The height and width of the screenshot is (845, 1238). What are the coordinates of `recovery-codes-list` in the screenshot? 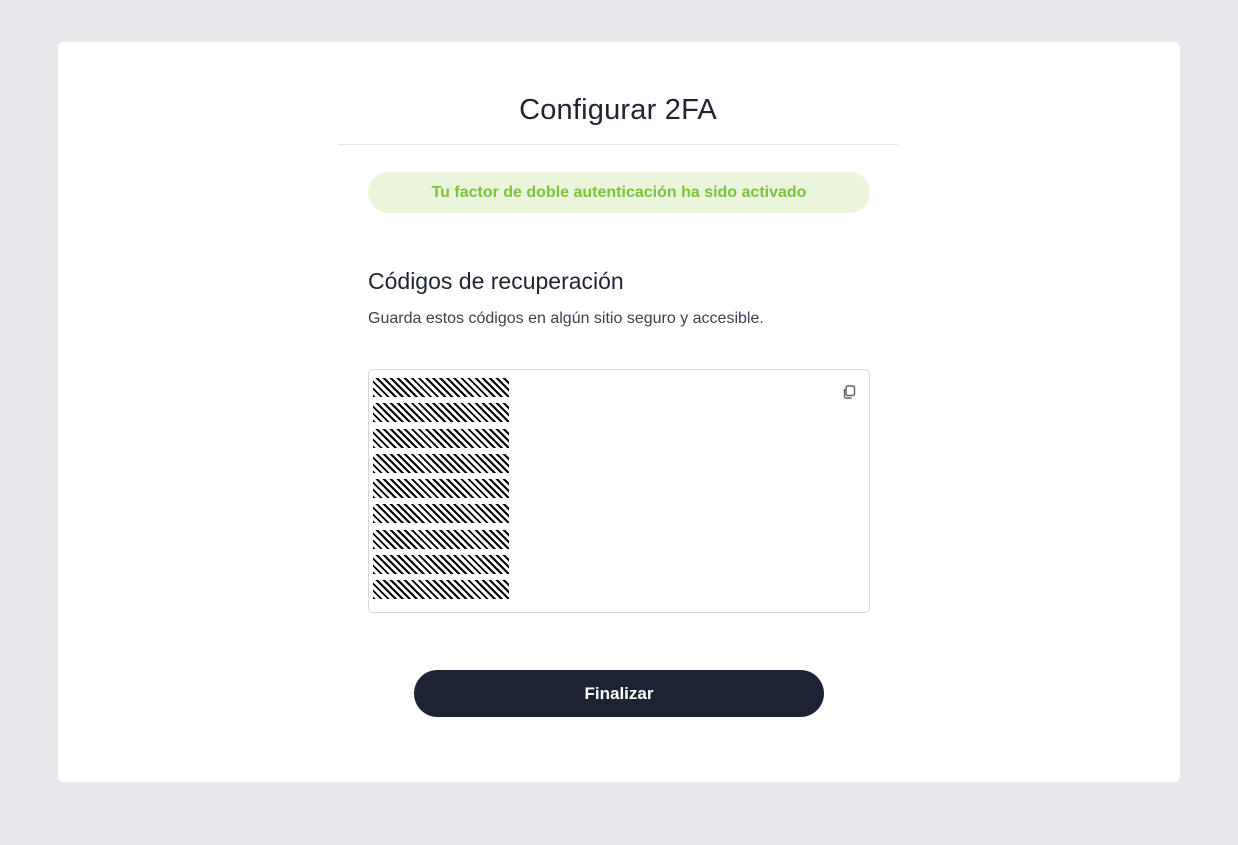 It's located at (441, 492).